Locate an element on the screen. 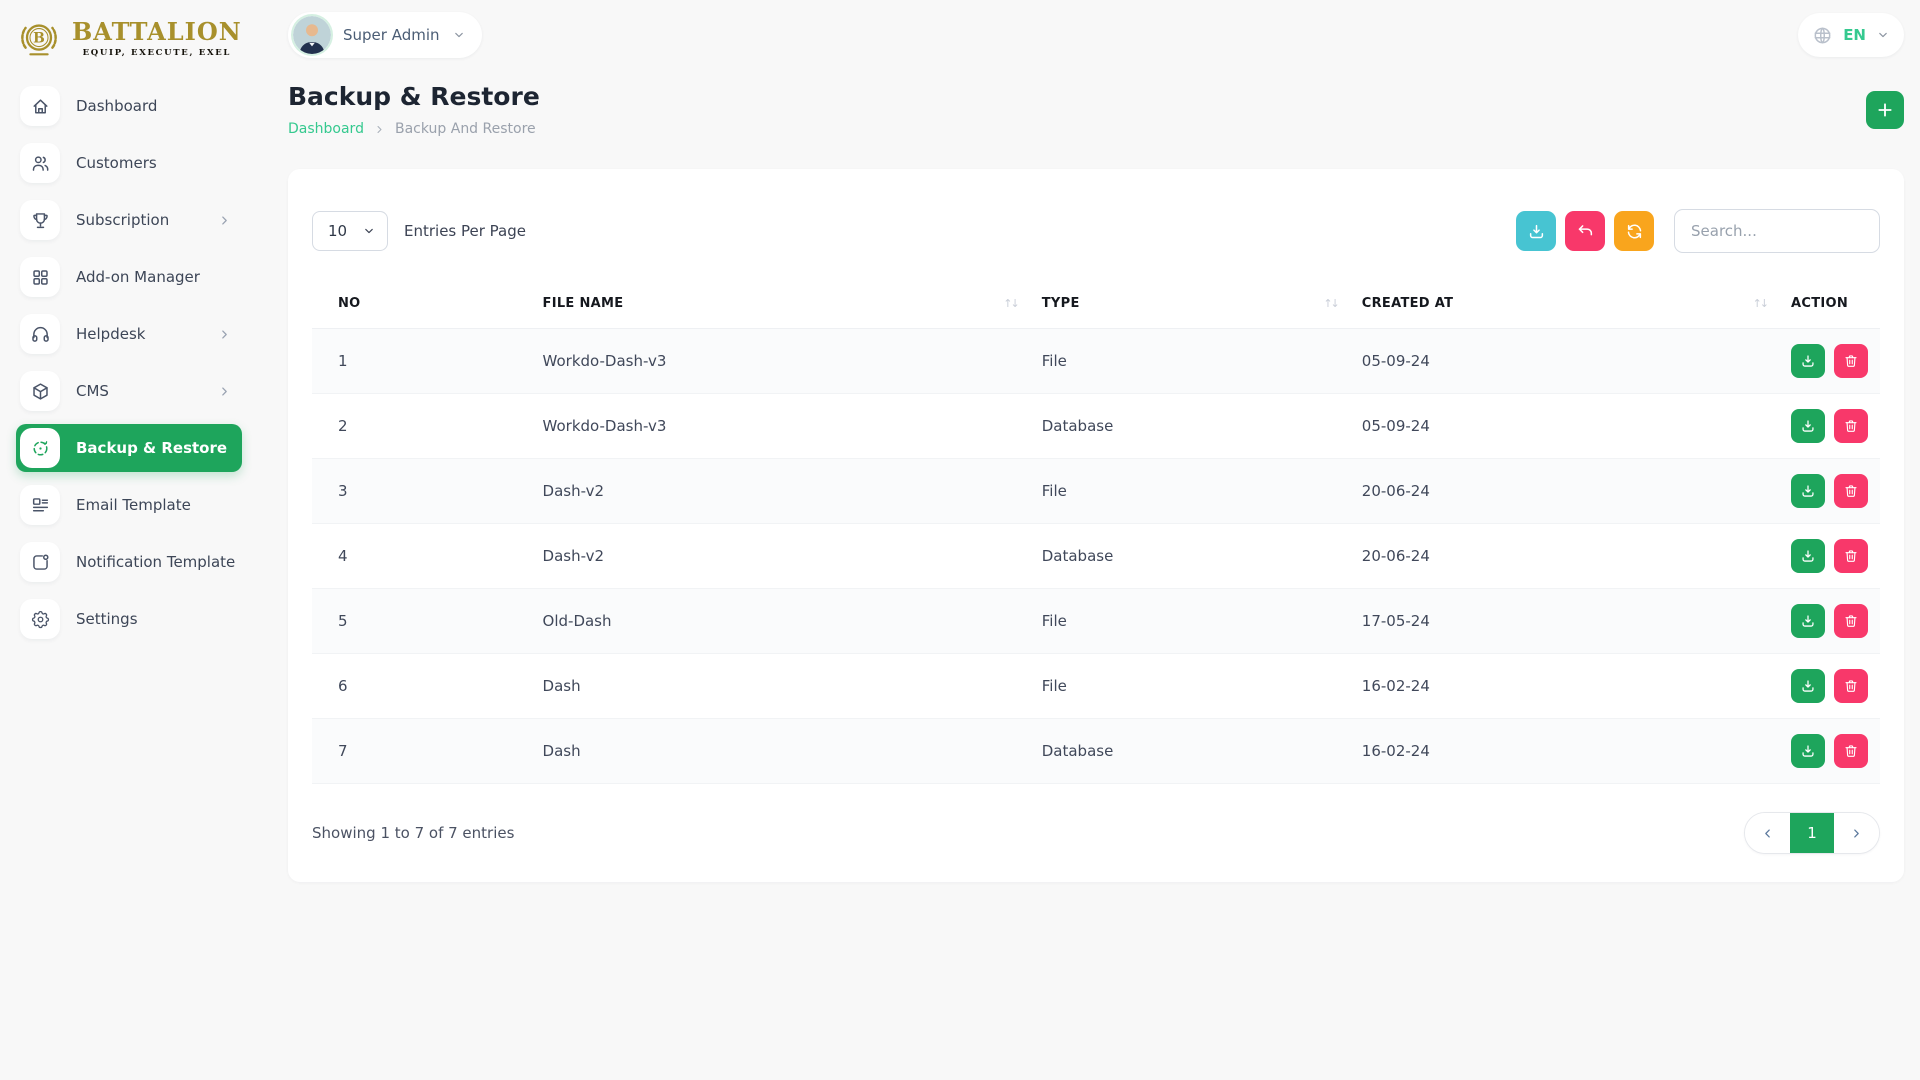  home-icon is located at coordinates (40, 106).